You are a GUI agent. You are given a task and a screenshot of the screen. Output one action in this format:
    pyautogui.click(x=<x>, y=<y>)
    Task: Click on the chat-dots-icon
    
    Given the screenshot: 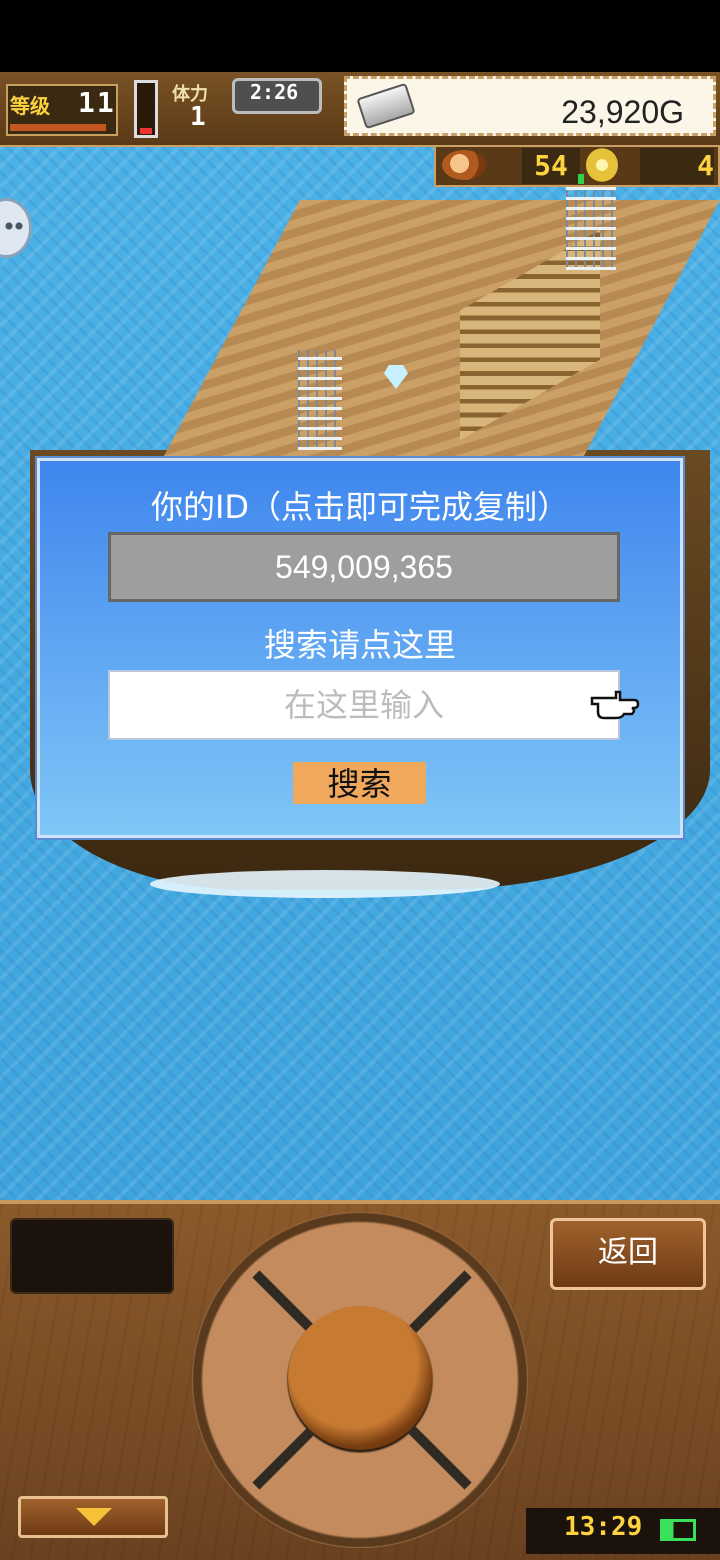 What is the action you would take?
    pyautogui.click(x=14, y=226)
    